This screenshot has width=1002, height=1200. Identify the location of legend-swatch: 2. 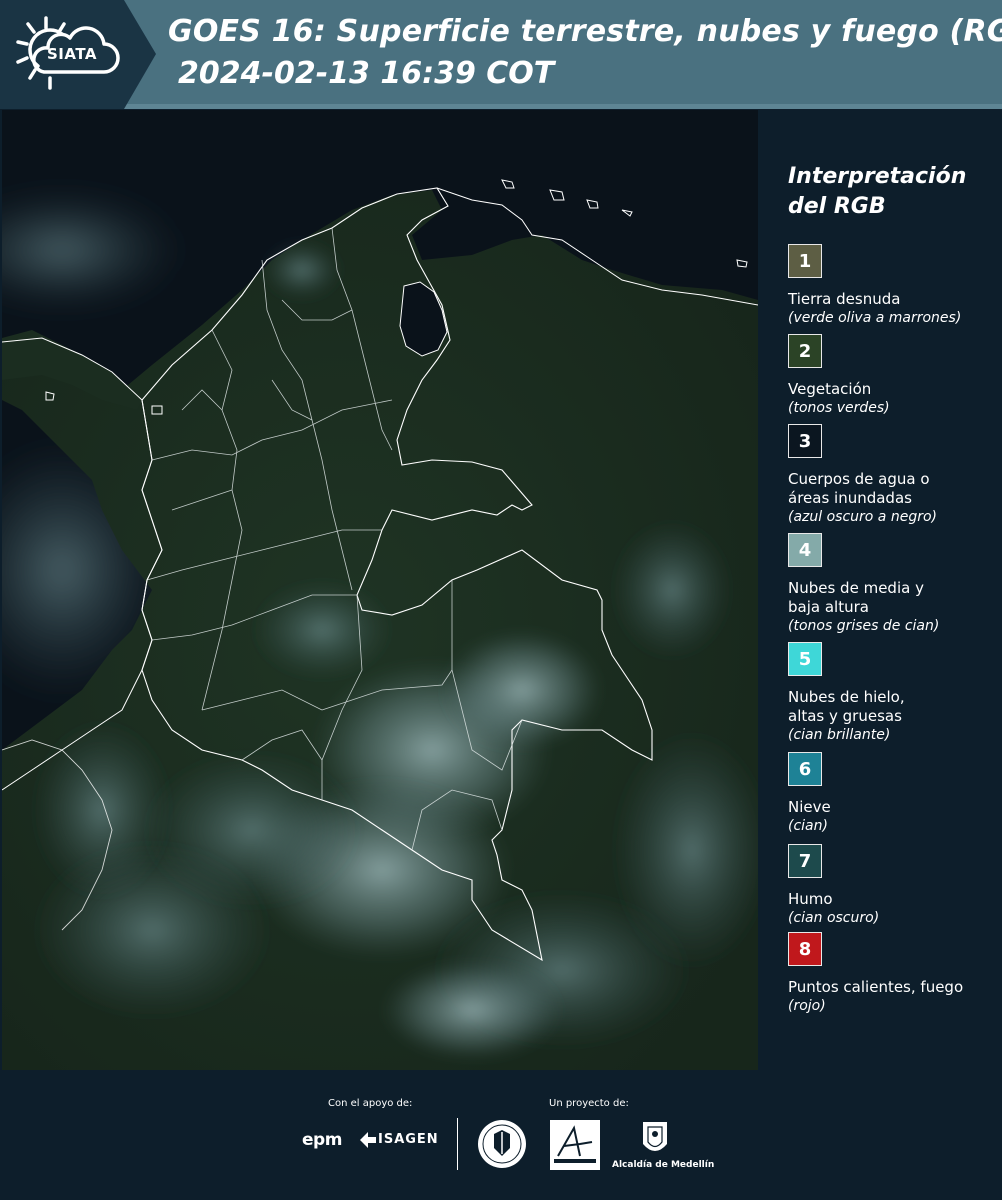
(805, 351).